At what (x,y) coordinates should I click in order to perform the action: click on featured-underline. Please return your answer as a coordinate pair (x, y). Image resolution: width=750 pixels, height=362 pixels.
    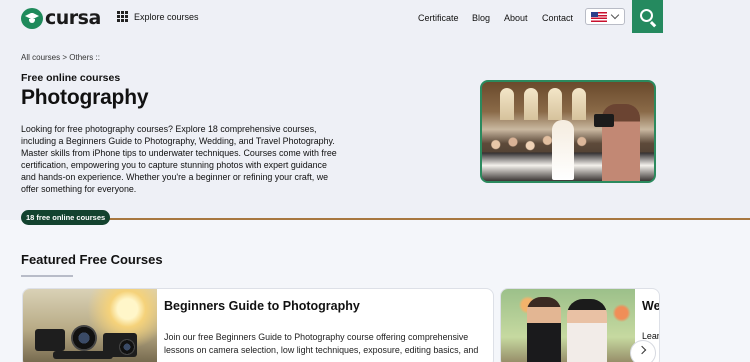
    Looking at the image, I should click on (47, 276).